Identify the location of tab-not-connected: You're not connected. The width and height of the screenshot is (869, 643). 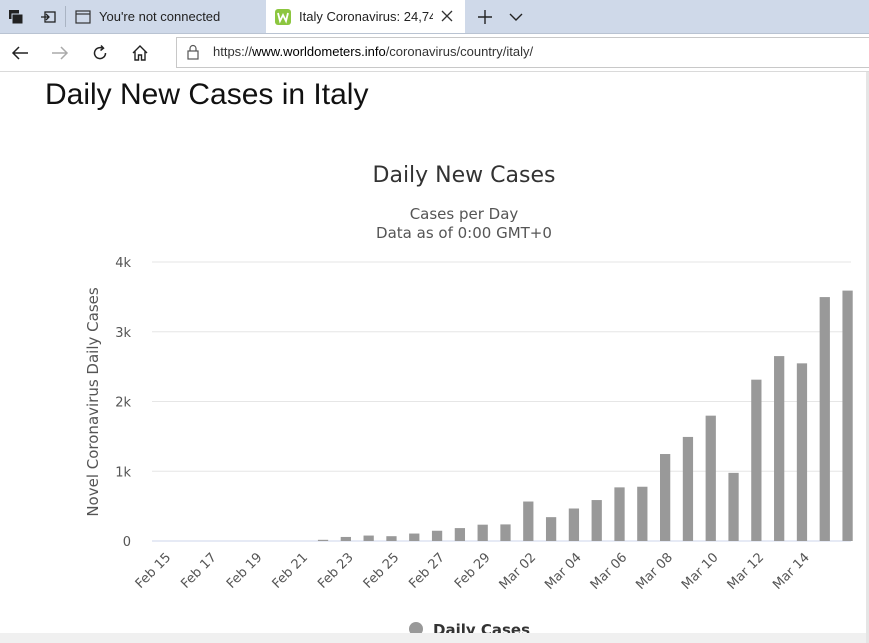
(165, 16).